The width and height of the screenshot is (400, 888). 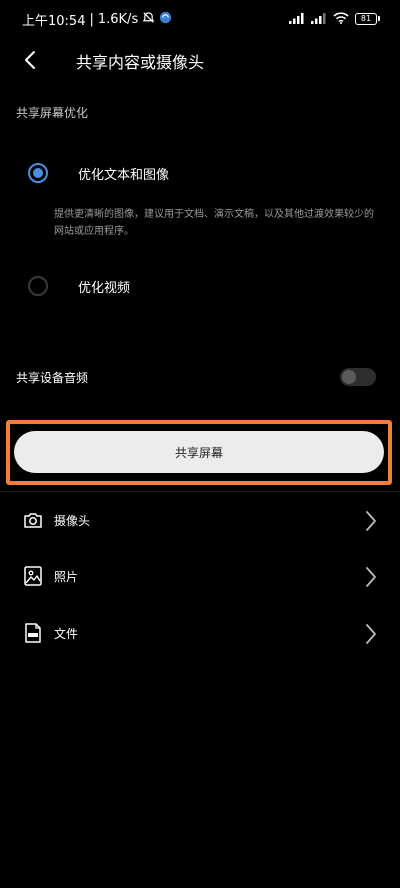 What do you see at coordinates (200, 286) in the screenshot?
I see `option-video: 优化视频` at bounding box center [200, 286].